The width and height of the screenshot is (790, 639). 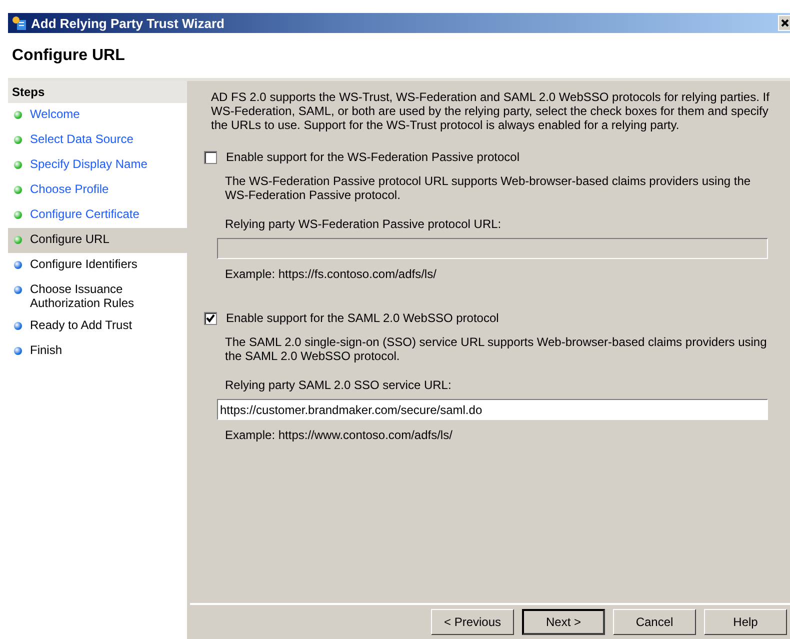 I want to click on close-button, so click(x=784, y=23).